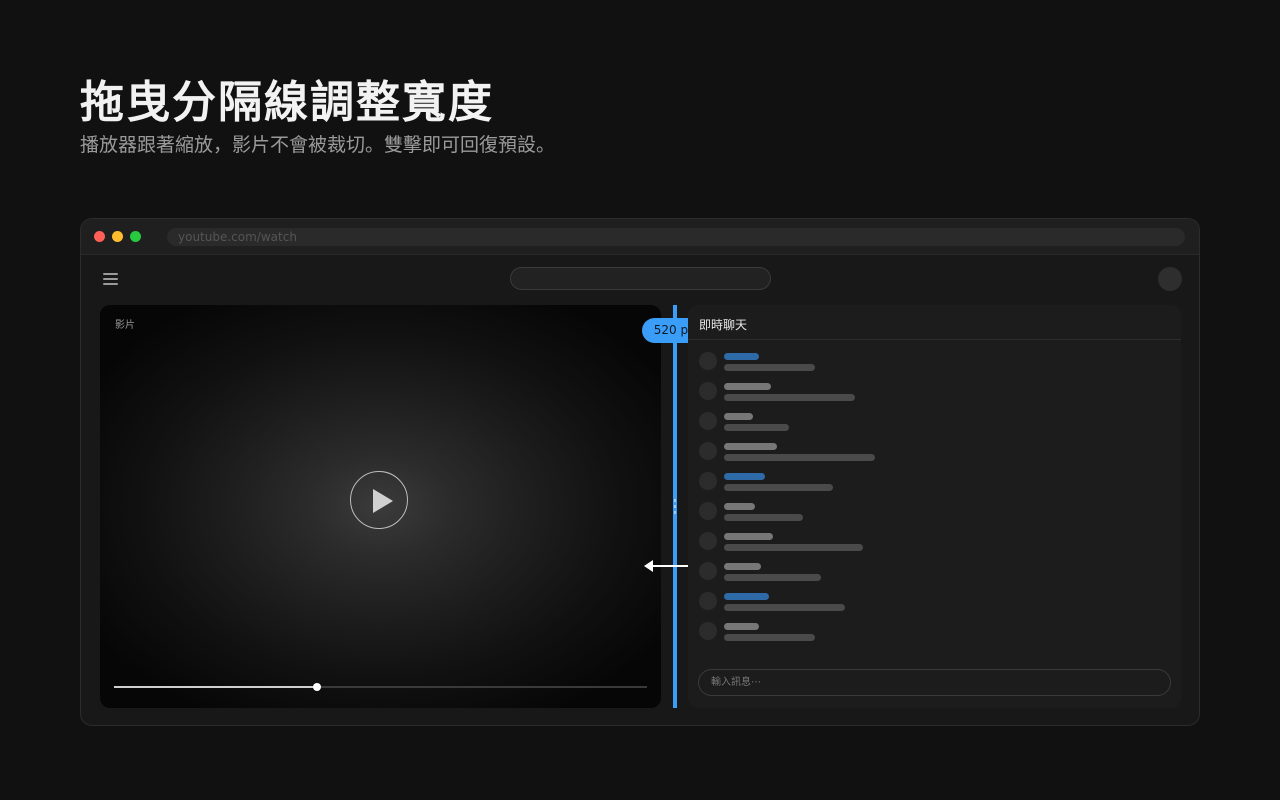 This screenshot has height=800, width=1280. What do you see at coordinates (110, 279) in the screenshot?
I see `hamburger-menu-icon` at bounding box center [110, 279].